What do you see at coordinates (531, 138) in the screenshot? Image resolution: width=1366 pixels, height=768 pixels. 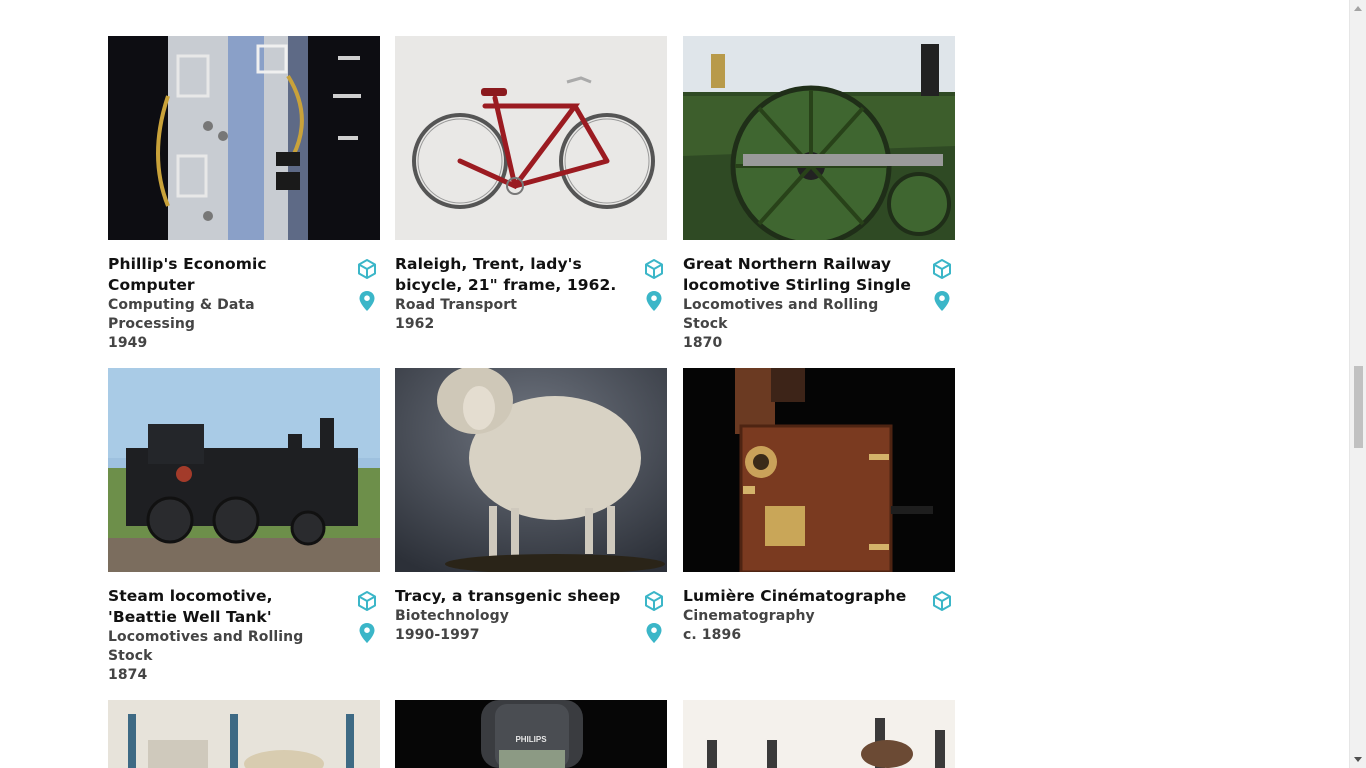 I see `object-image-bicycle` at bounding box center [531, 138].